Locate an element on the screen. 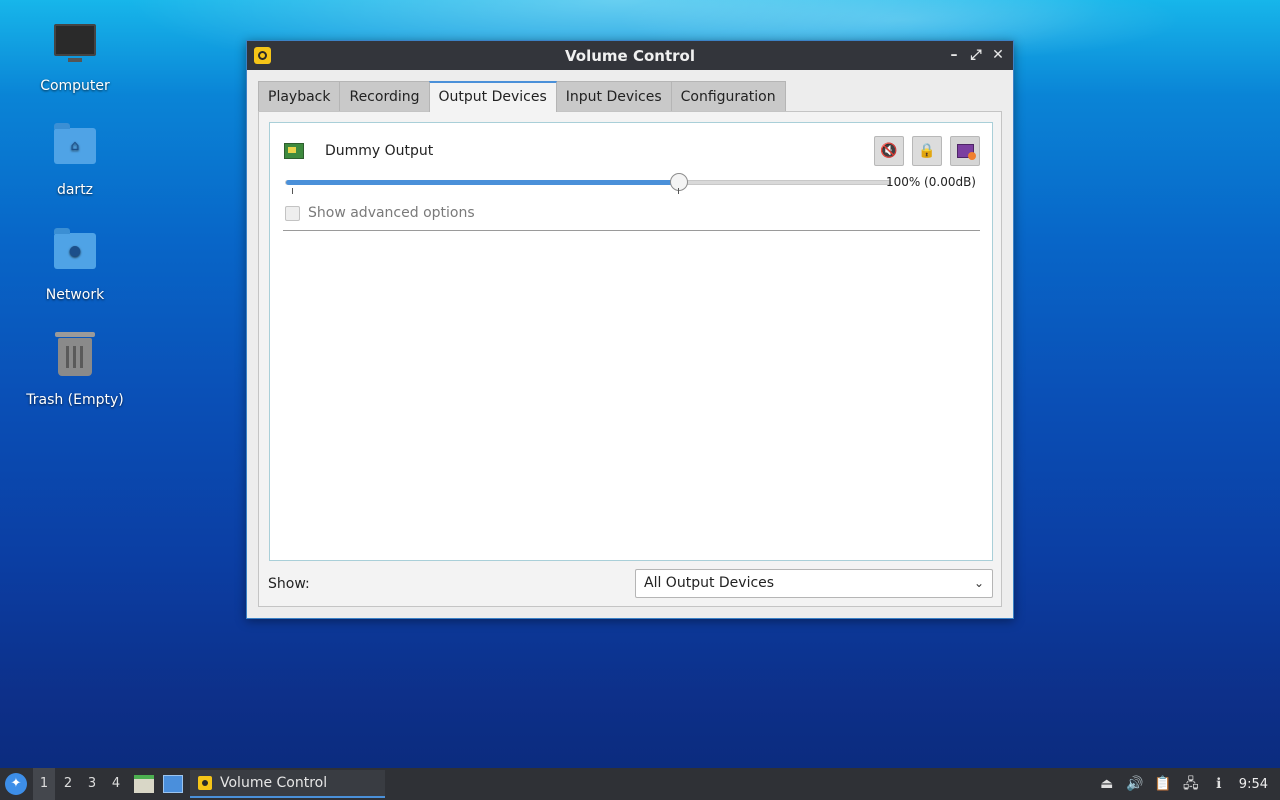 The height and width of the screenshot is (800, 1280). speaker-icon: 🔊 is located at coordinates (1135, 784).